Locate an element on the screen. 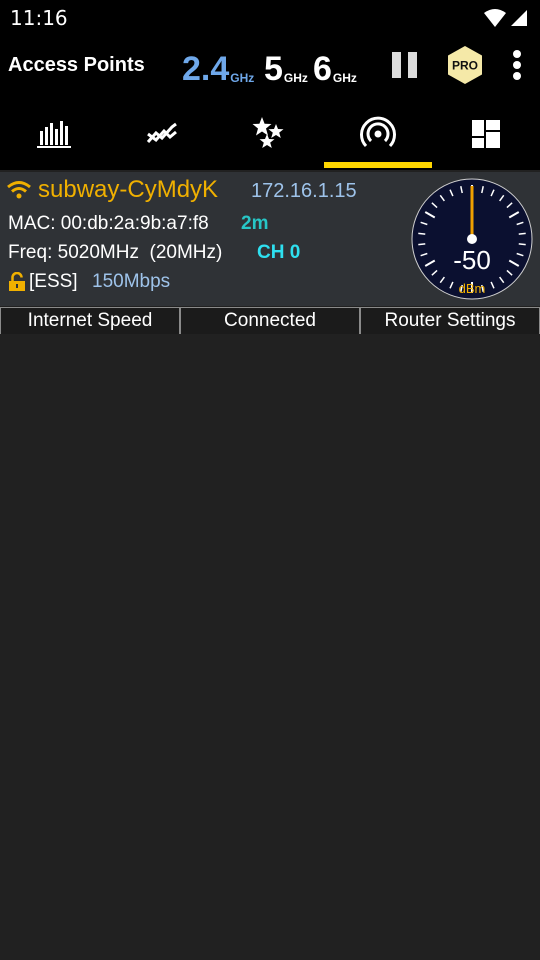 The width and height of the screenshot is (540, 960). lock-open-icon is located at coordinates (17, 281).